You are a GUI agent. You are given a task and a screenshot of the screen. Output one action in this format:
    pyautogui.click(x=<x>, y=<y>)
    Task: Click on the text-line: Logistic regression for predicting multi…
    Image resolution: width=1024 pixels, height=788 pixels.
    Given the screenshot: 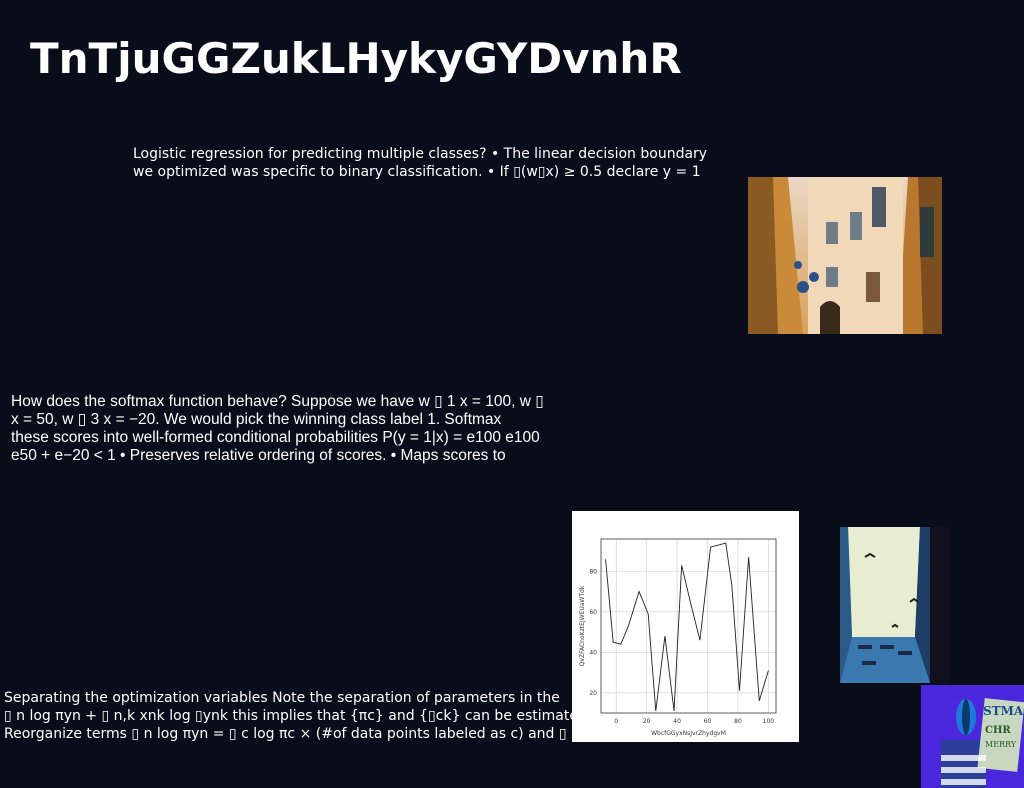 What is the action you would take?
    pyautogui.click(x=420, y=154)
    